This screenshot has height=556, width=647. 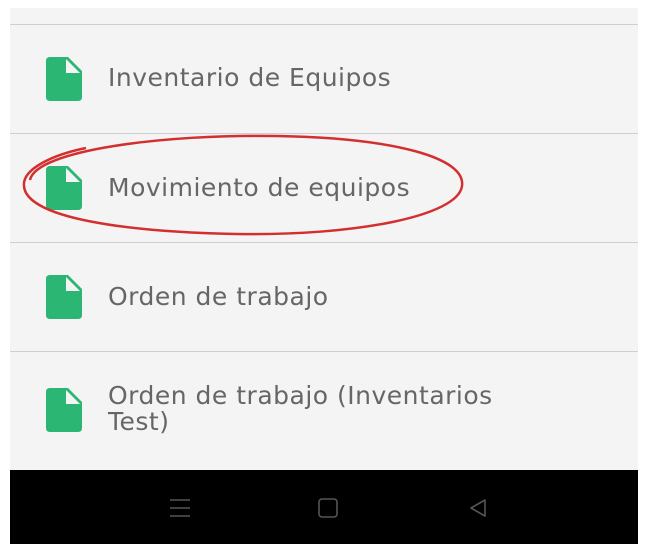 I want to click on menu-item-label: Orden de trabajo, so click(x=218, y=296).